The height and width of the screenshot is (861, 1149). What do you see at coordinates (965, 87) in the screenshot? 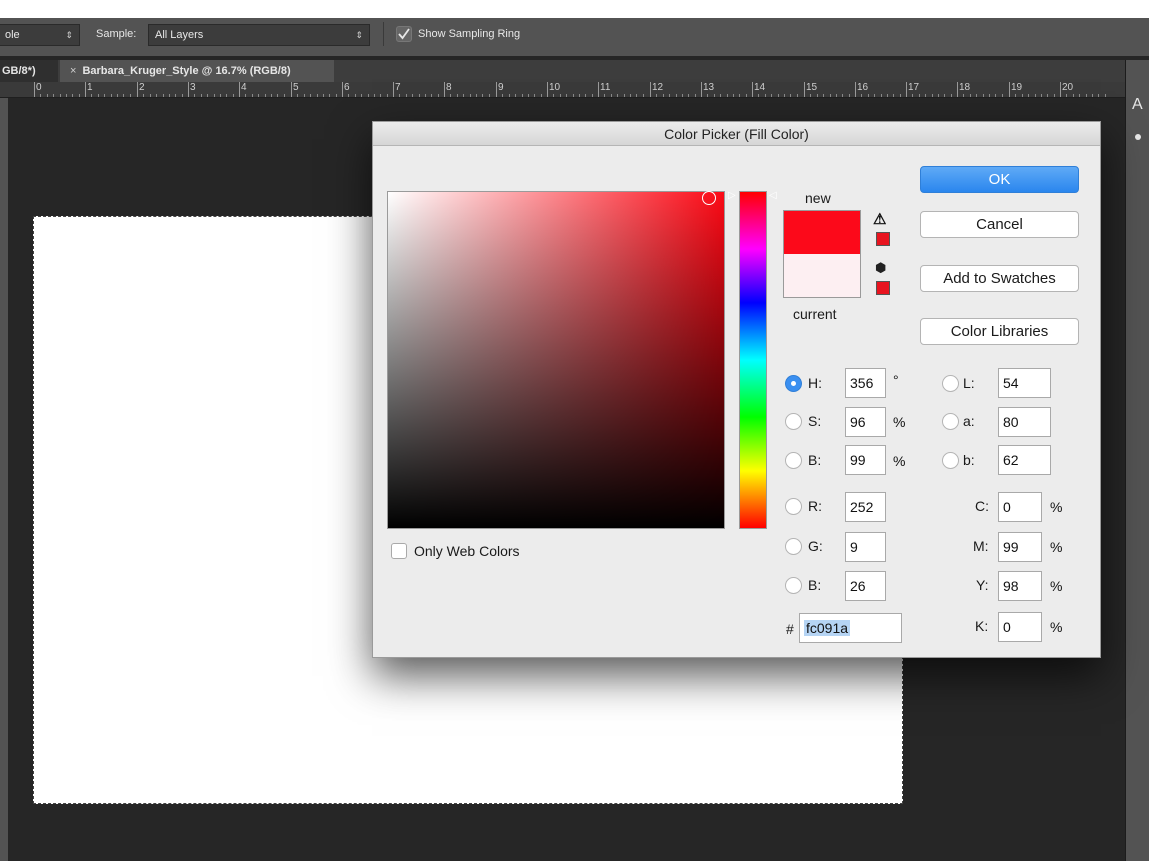
I see `ruler-number: 18` at bounding box center [965, 87].